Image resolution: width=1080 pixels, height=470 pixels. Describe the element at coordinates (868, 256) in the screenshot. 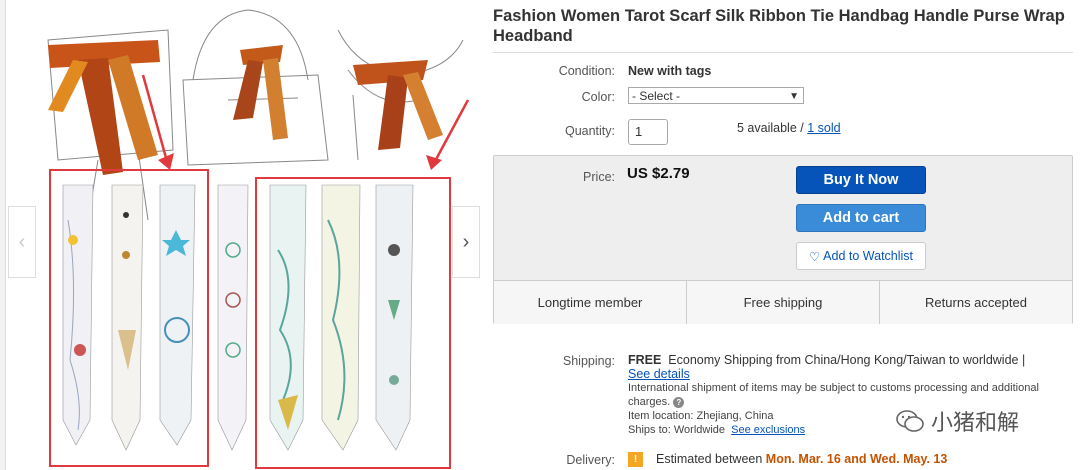

I see `watchlist-label: Add to Watchlist` at that location.